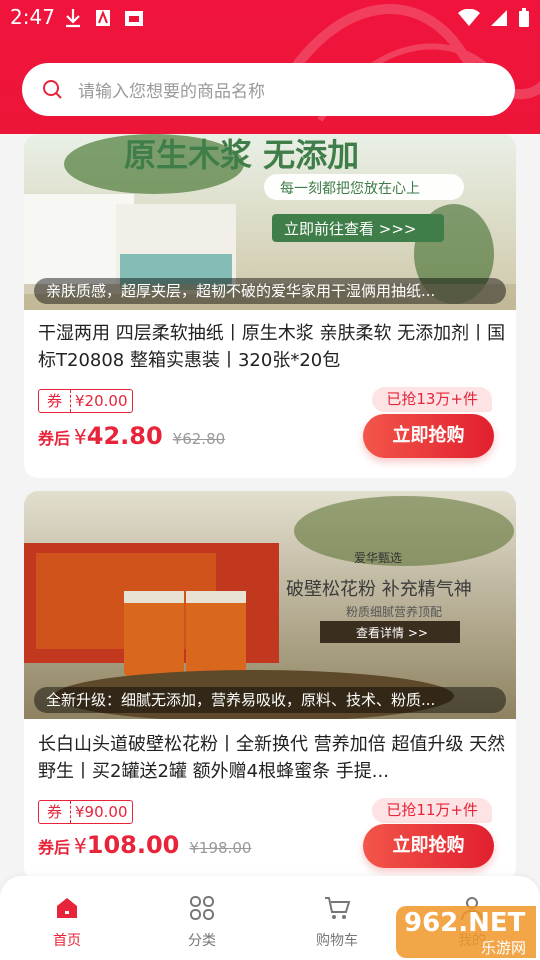 Image resolution: width=540 pixels, height=960 pixels. I want to click on watermark-sub: 乐游网, so click(503, 948).